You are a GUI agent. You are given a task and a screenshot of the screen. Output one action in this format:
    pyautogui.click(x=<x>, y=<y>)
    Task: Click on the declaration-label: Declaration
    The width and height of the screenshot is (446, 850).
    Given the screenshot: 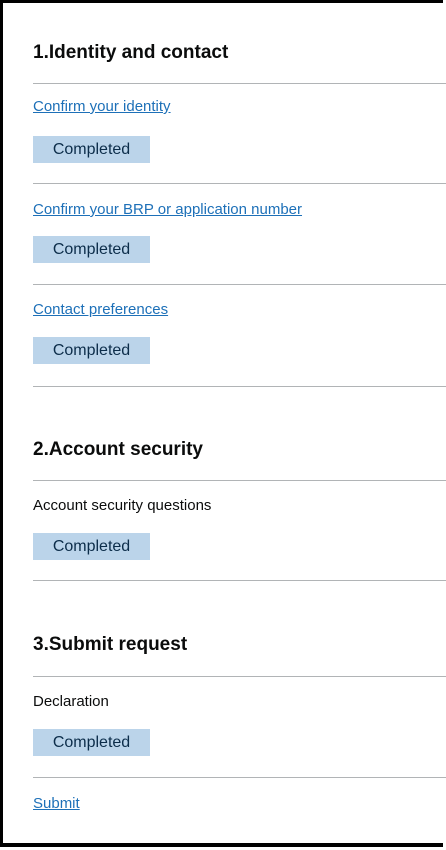 What is the action you would take?
    pyautogui.click(x=71, y=701)
    